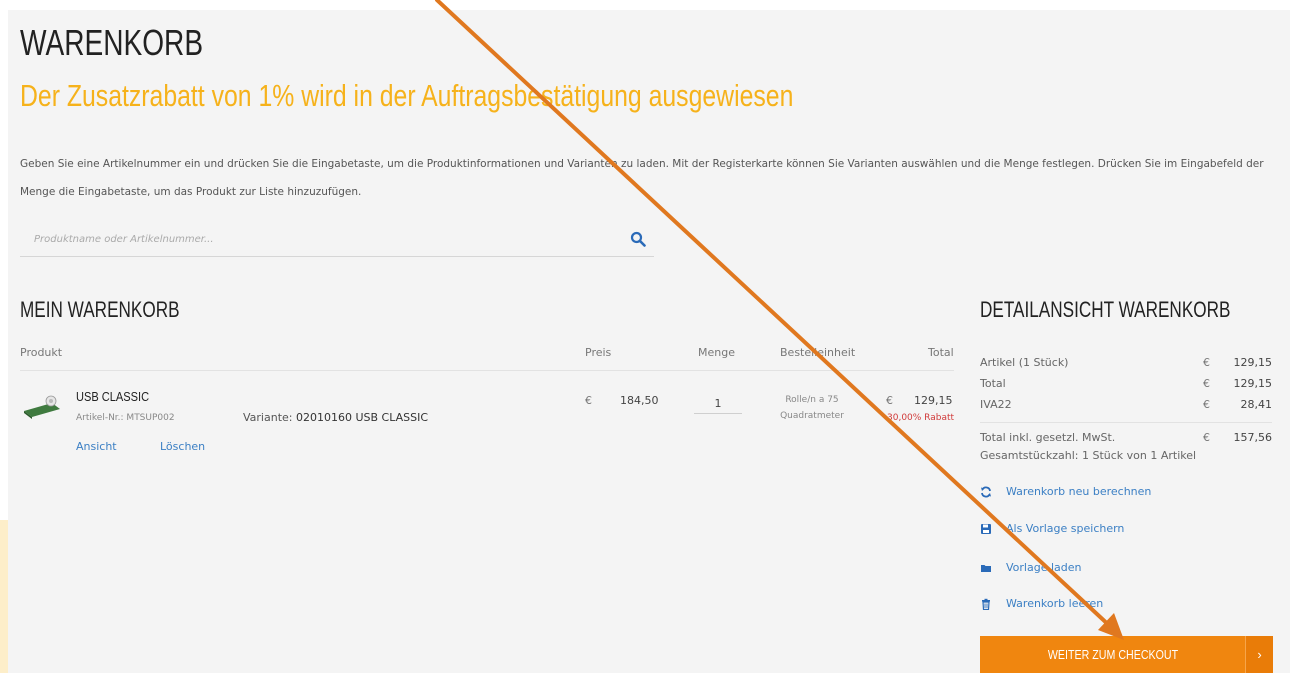  Describe the element at coordinates (112, 396) in the screenshot. I see `product-name: USB CLASSIC` at that location.